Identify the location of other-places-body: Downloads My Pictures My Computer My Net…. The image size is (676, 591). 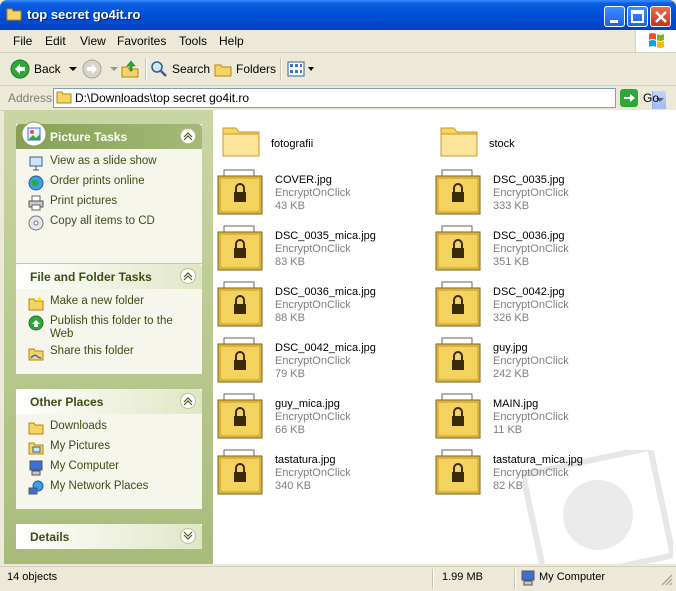
(109, 460).